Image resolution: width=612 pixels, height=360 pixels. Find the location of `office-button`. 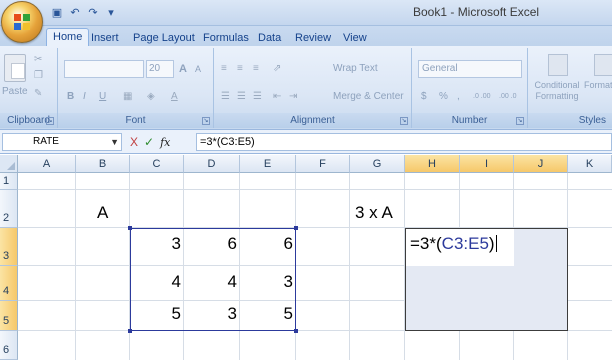

office-button is located at coordinates (22, 22).